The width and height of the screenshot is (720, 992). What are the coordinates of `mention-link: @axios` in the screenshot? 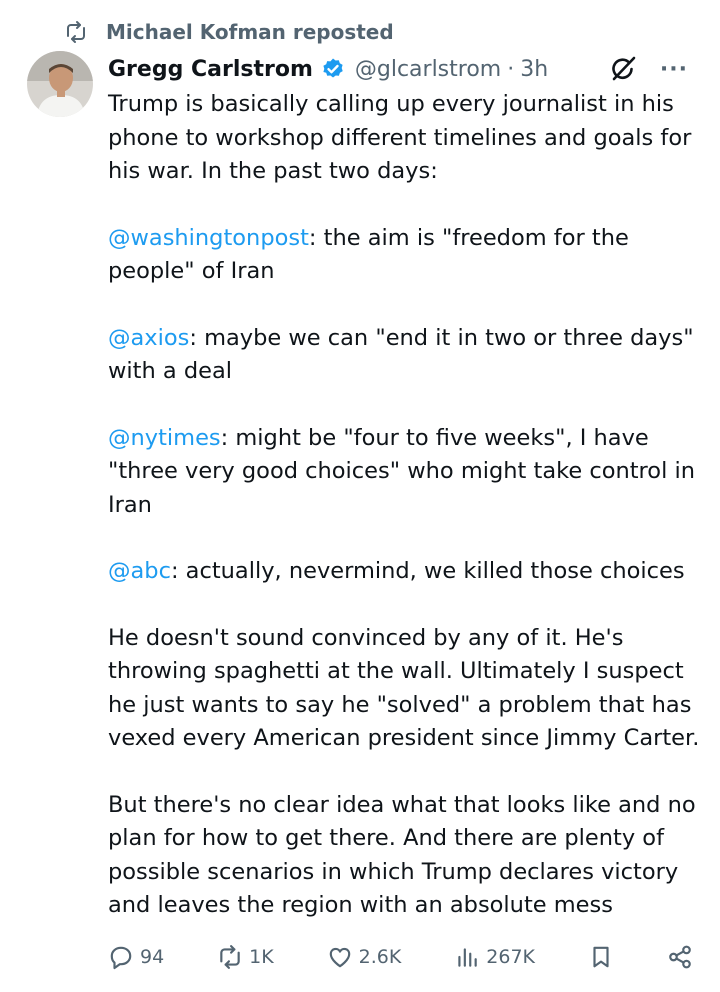 It's located at (148, 338).